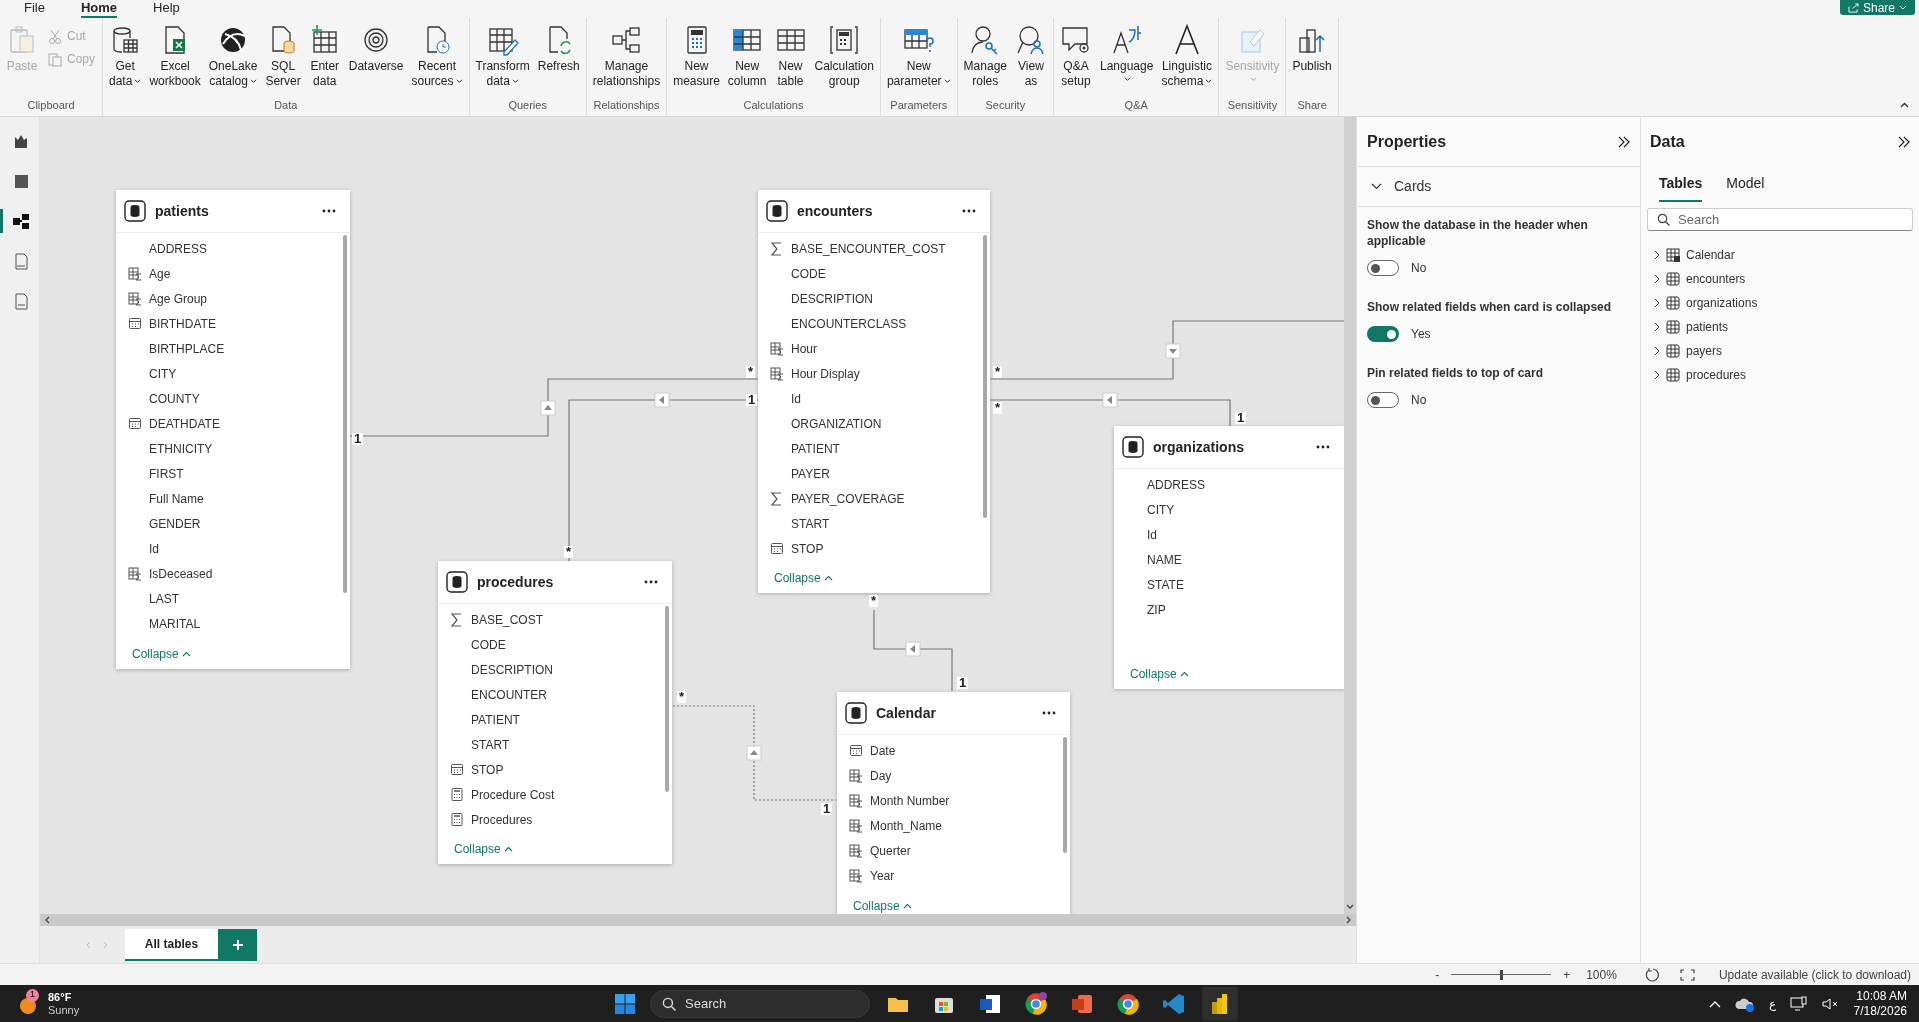 This screenshot has height=1022, width=1919. Describe the element at coordinates (1187, 56) in the screenshot. I see `ribbon-button: Linguistic schema` at that location.